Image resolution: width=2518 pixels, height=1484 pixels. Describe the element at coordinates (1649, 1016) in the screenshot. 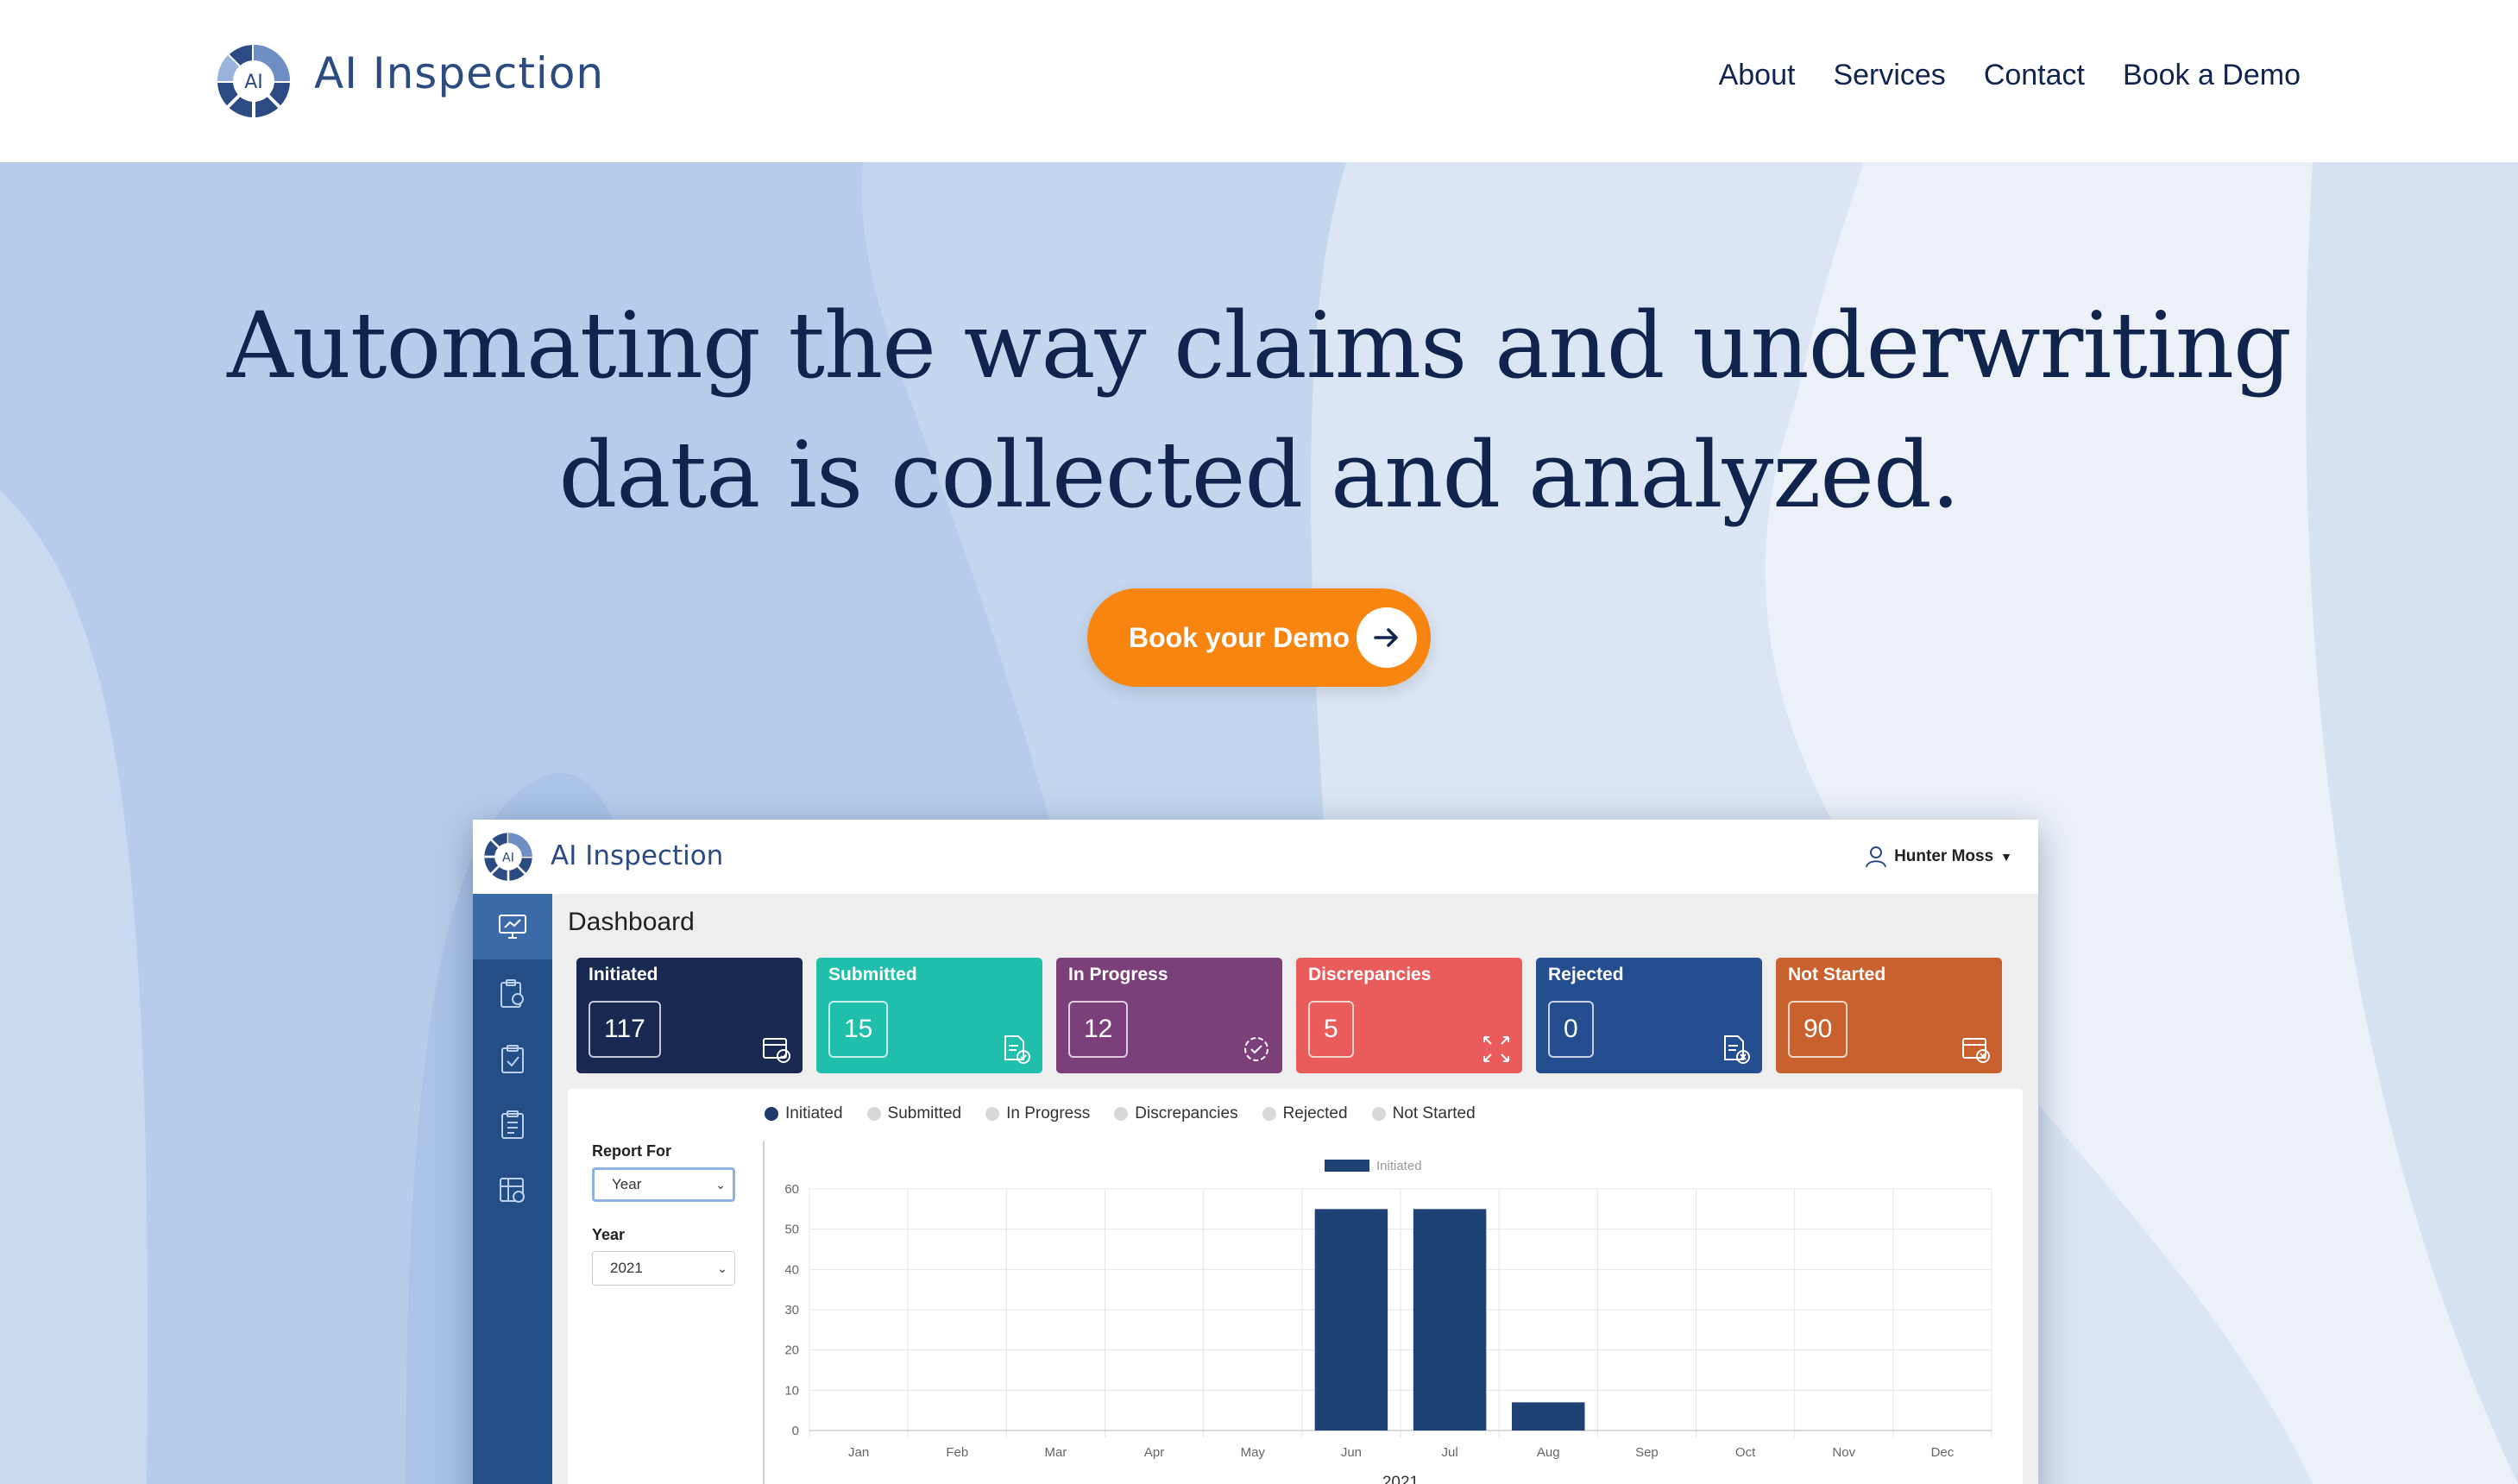

I see `card-rejected: Rejected 0` at that location.